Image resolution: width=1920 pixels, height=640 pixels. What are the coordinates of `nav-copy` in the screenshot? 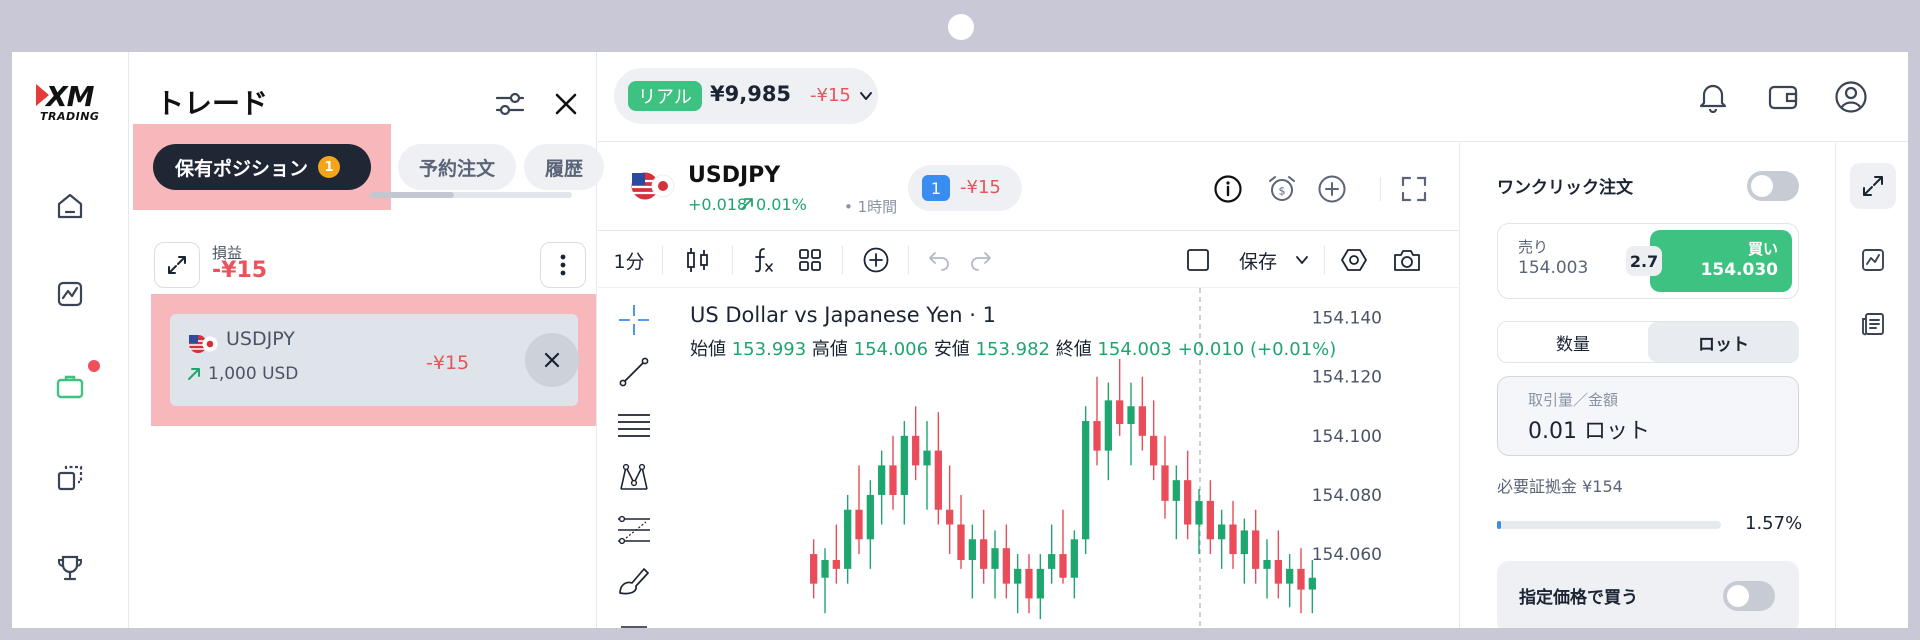 It's located at (70, 478).